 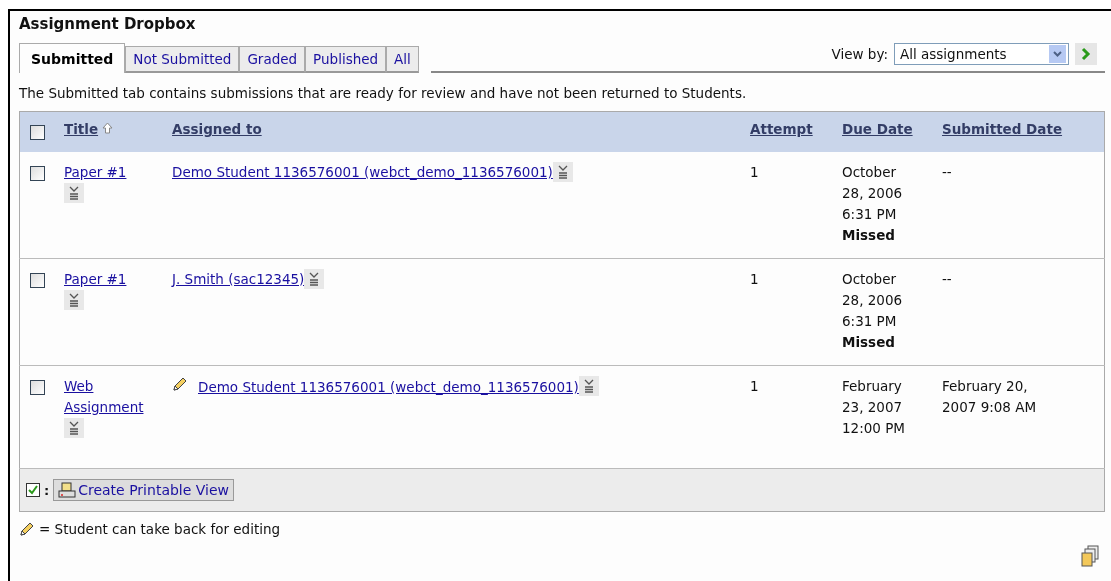 What do you see at coordinates (874, 407) in the screenshot?
I see `due-date-text: February 23, 2007 12:00 PM` at bounding box center [874, 407].